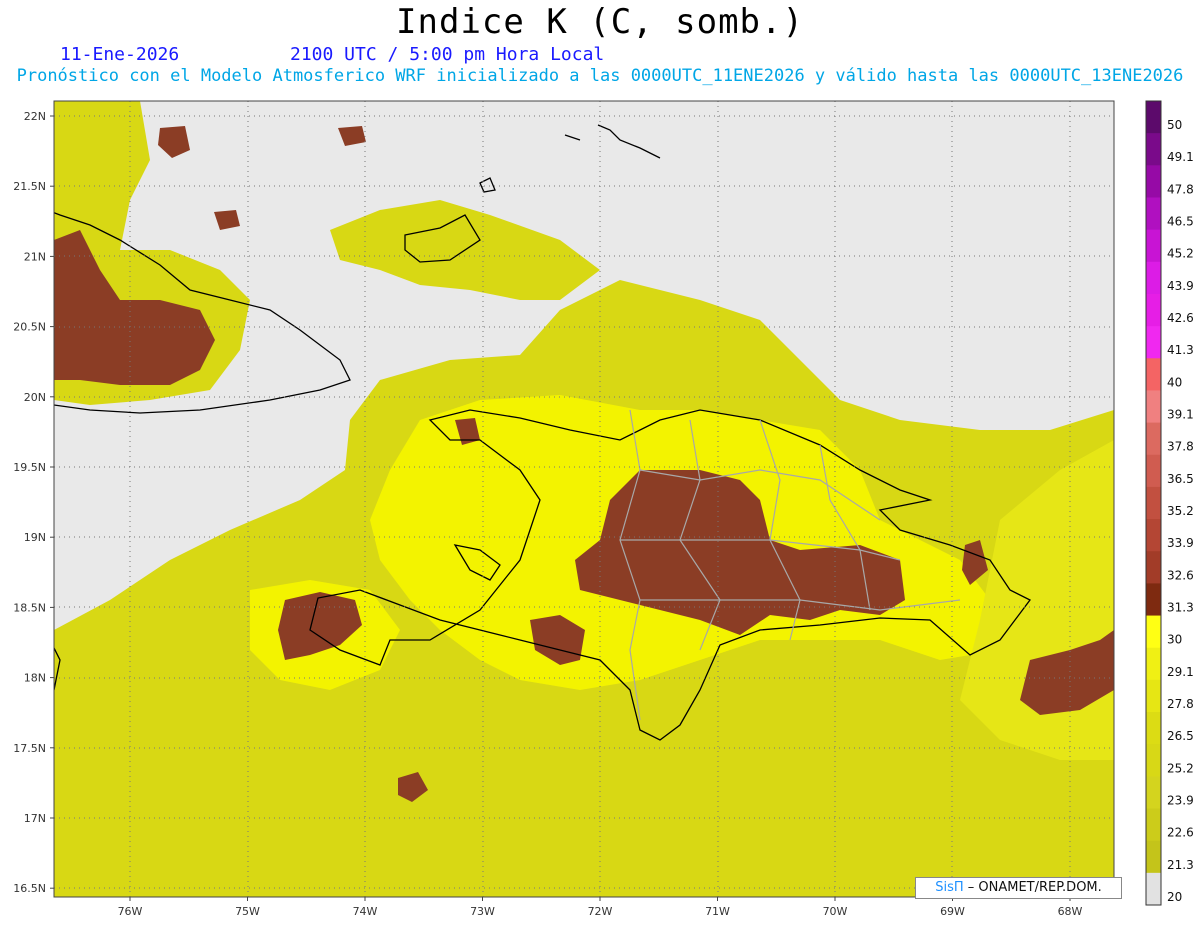  What do you see at coordinates (1180, 672) in the screenshot?
I see `colorbar-label: 29.1` at bounding box center [1180, 672].